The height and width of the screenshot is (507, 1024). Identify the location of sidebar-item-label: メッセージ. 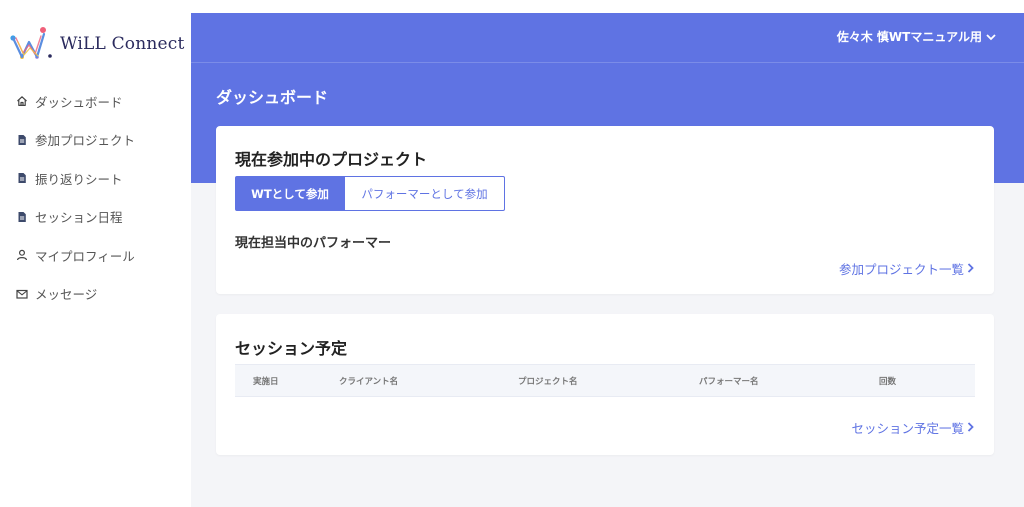
(66, 295).